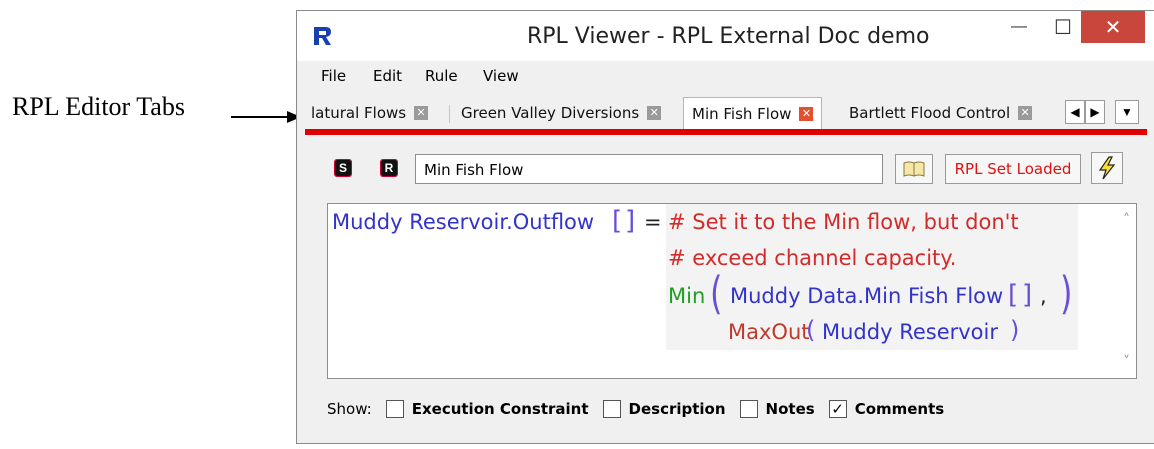 This screenshot has width=1154, height=449. I want to click on chevron-down-icon: ▼, so click(1127, 112).